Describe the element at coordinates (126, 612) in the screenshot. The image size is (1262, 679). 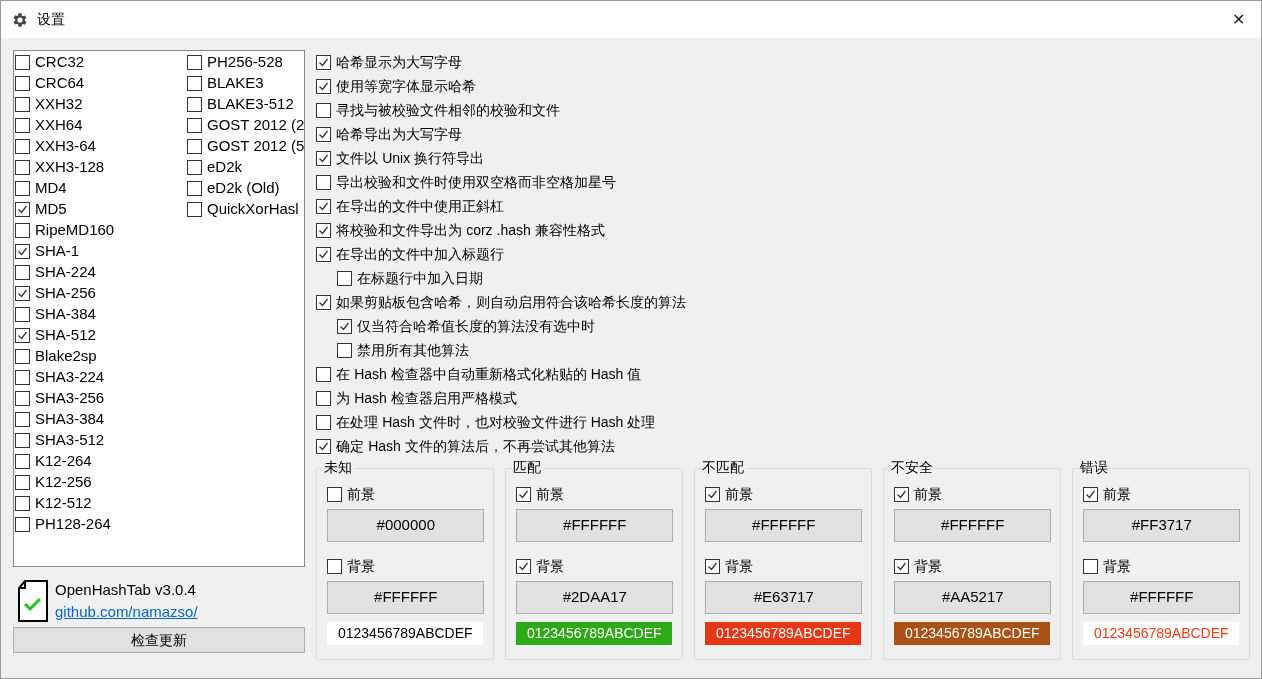
I see `github-link: github.com/namazso/` at that location.